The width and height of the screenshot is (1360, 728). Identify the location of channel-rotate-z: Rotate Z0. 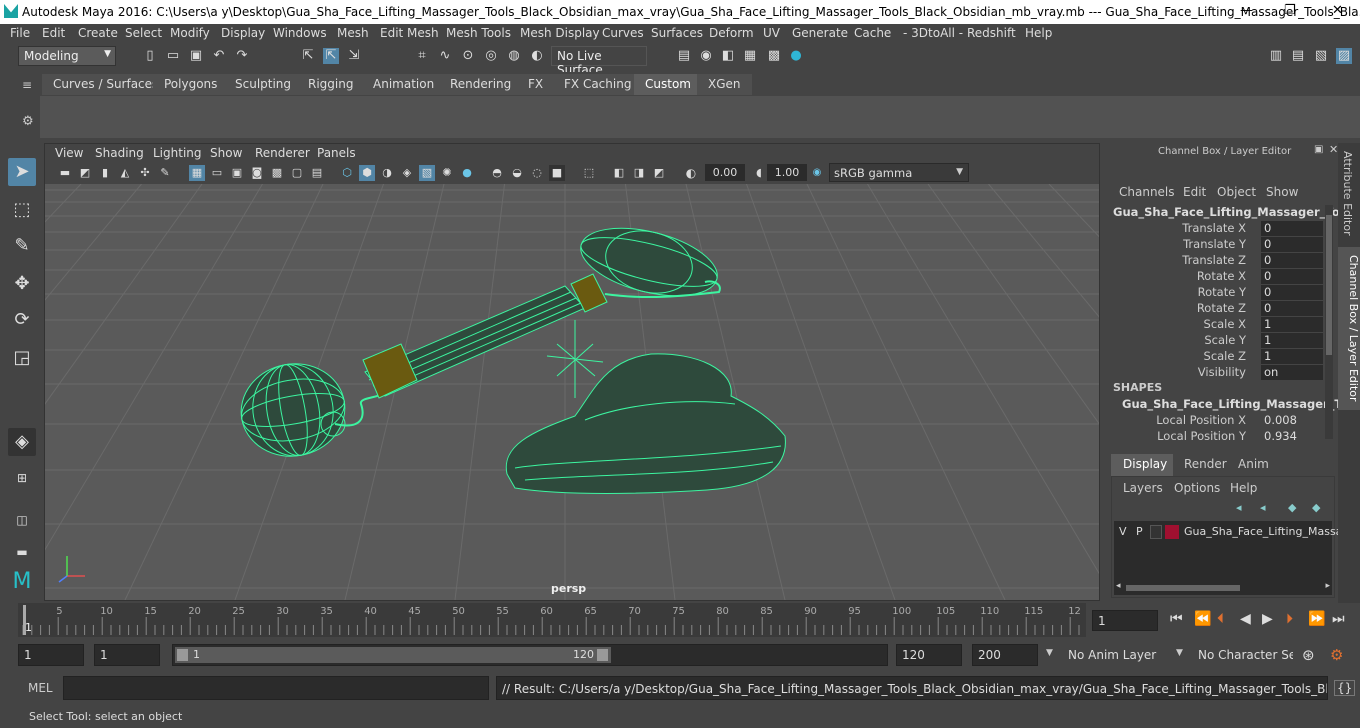
(1223, 309).